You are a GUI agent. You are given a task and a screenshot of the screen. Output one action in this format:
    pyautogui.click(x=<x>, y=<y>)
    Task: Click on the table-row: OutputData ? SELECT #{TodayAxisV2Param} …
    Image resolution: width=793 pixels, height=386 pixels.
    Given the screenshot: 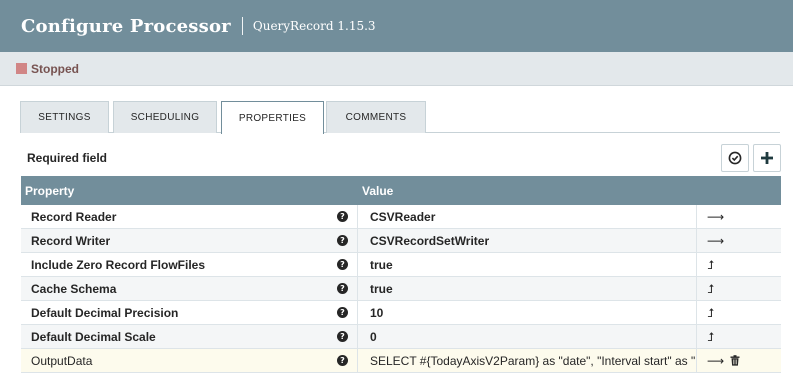 What is the action you would take?
    pyautogui.click(x=401, y=361)
    